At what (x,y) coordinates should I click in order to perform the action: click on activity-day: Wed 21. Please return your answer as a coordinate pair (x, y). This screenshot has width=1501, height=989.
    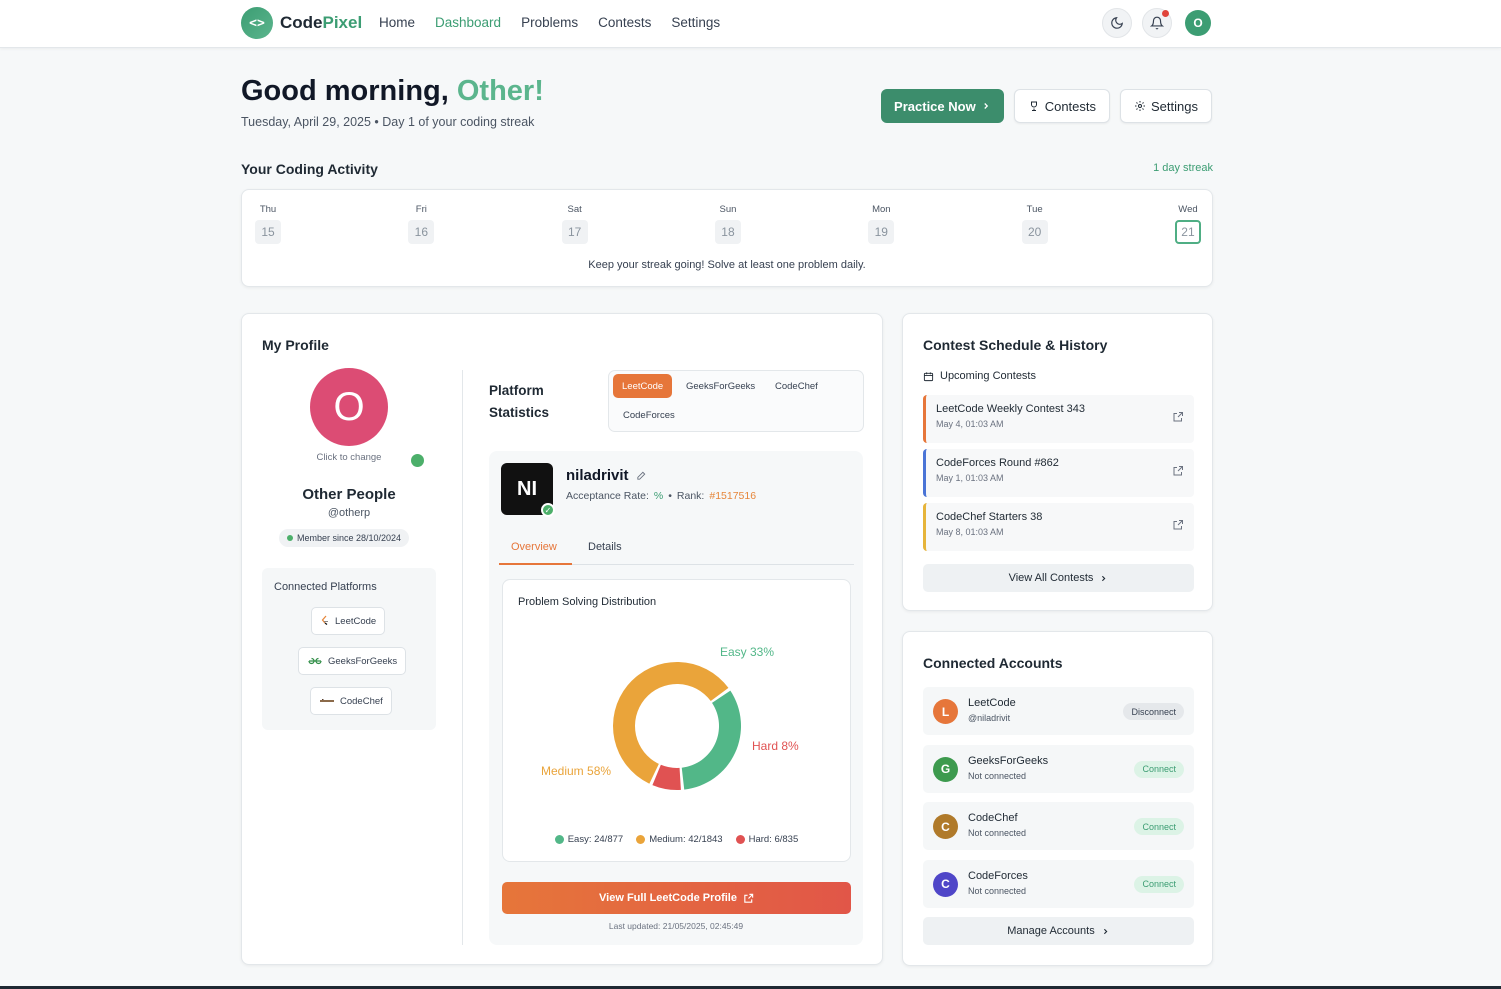
    Looking at the image, I should click on (1188, 224).